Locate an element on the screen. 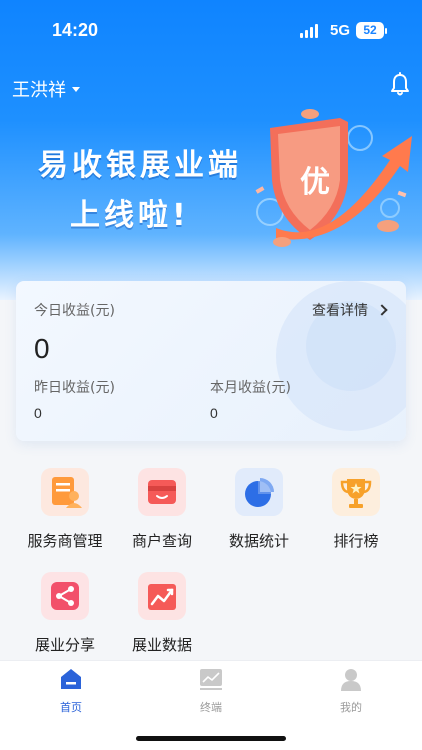  user-switcher: 王洪祥 is located at coordinates (46, 89).